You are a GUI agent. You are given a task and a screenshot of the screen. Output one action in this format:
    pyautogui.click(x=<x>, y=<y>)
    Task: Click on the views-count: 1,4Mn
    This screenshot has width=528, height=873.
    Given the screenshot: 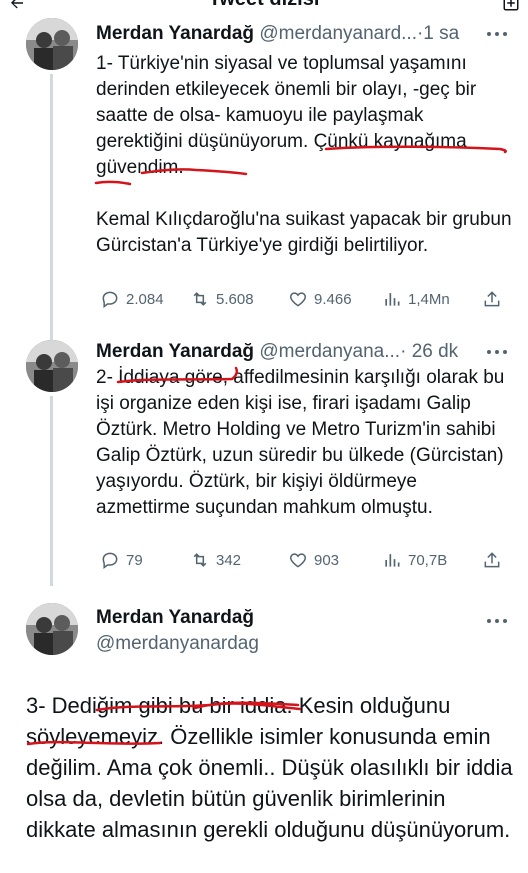 What is the action you would take?
    pyautogui.click(x=429, y=299)
    